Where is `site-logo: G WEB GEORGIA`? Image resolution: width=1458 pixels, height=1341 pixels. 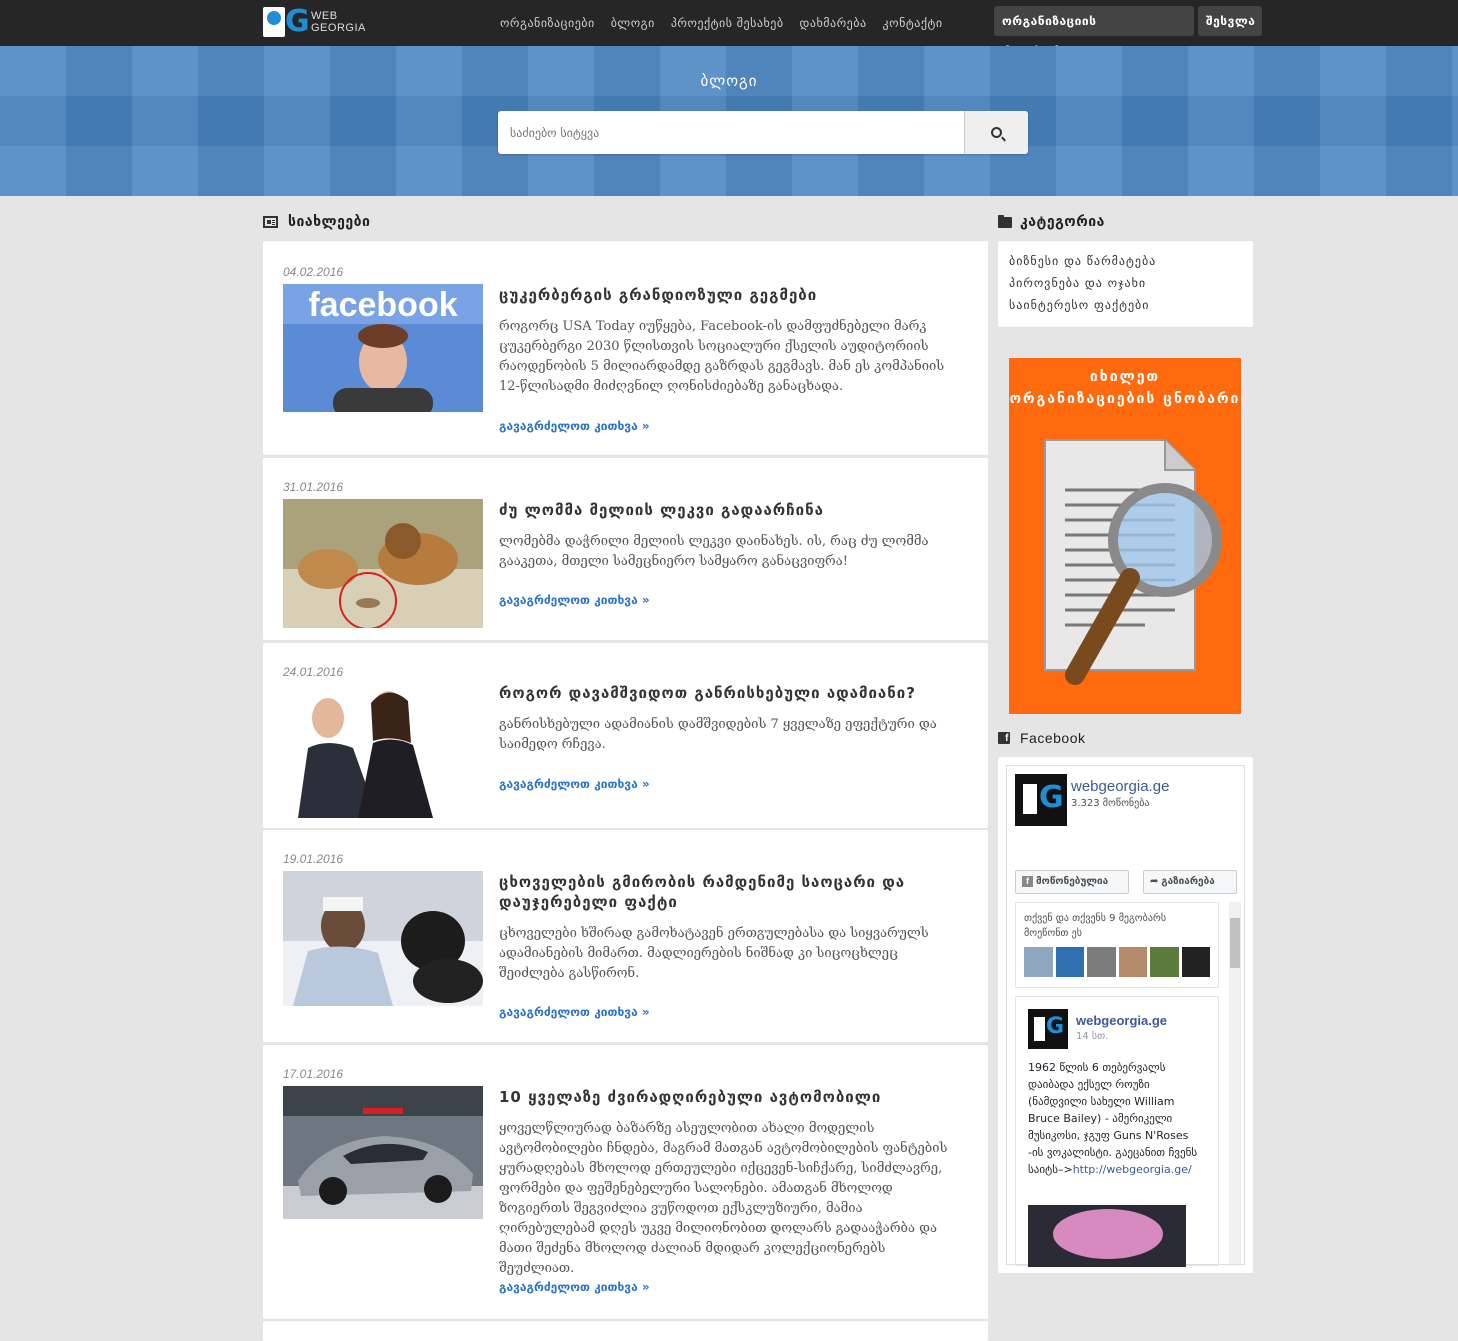 site-logo: G WEB GEORGIA is located at coordinates (314, 22).